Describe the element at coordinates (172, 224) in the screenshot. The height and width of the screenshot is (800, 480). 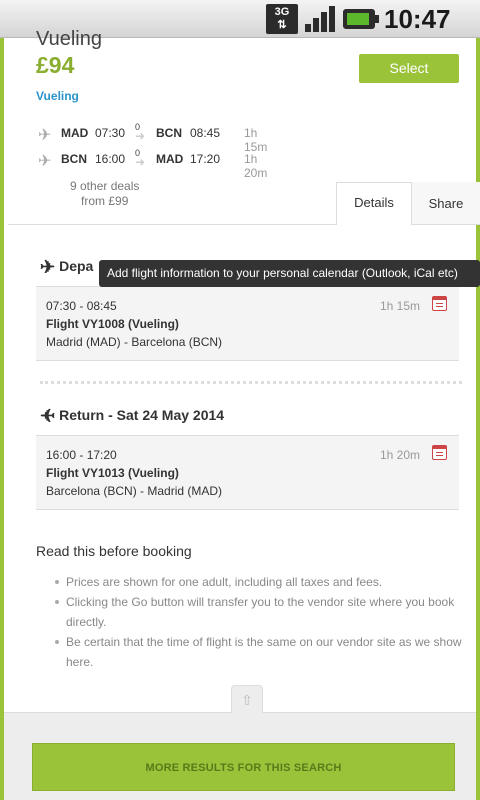
I see `divider` at that location.